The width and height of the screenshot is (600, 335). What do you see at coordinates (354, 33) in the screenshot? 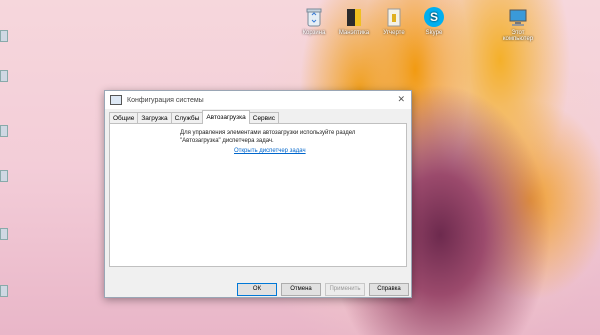
I see `desktop-icon-label: Манэптика` at bounding box center [354, 33].